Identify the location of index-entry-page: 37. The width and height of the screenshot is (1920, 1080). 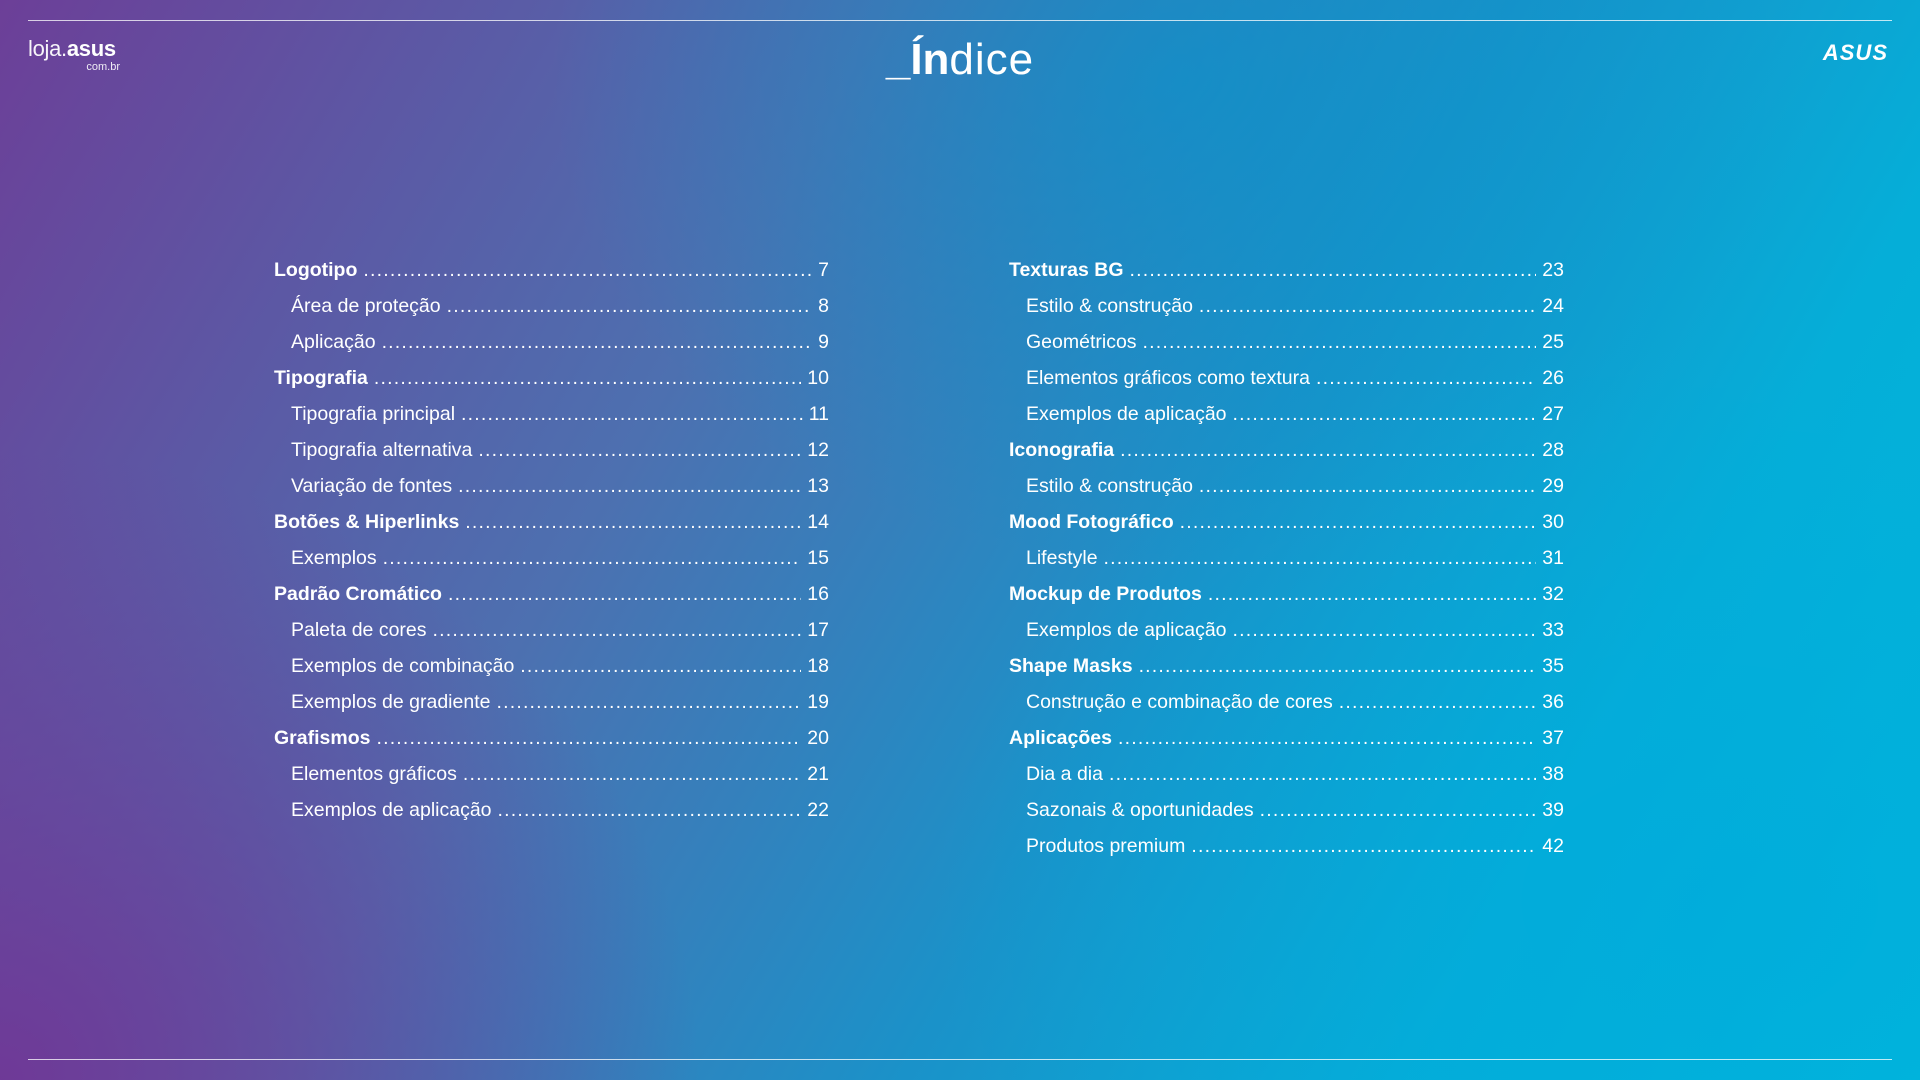
(1553, 738).